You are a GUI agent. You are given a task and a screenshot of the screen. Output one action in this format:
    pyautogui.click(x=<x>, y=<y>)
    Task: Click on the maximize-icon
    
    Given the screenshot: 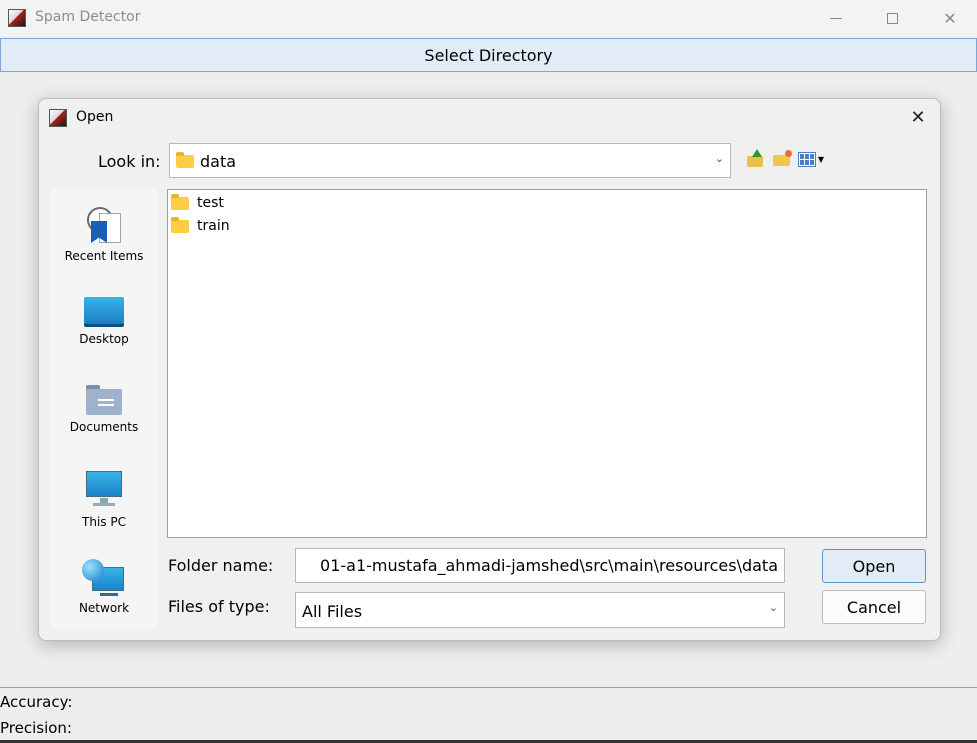 What is the action you would take?
    pyautogui.click(x=892, y=18)
    